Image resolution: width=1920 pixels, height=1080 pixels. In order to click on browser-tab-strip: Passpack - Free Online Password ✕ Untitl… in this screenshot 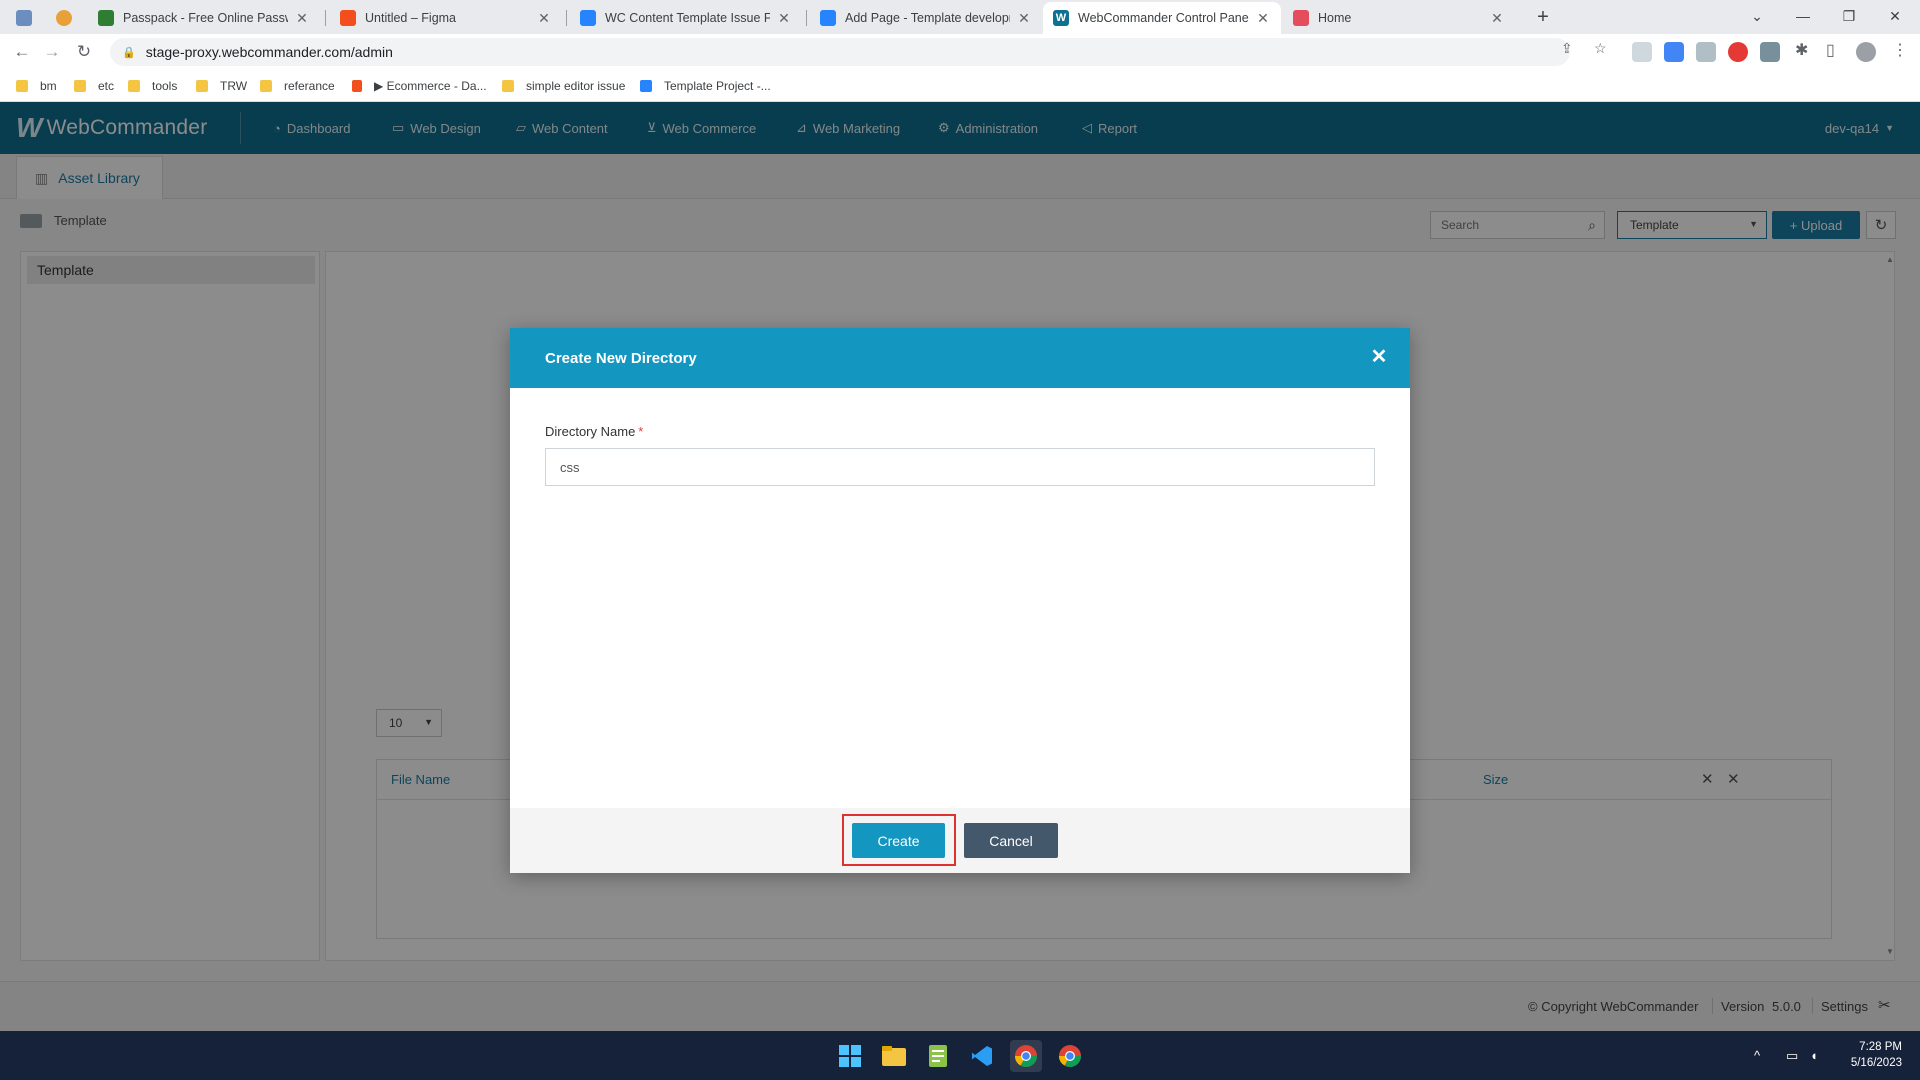, I will do `click(960, 17)`.